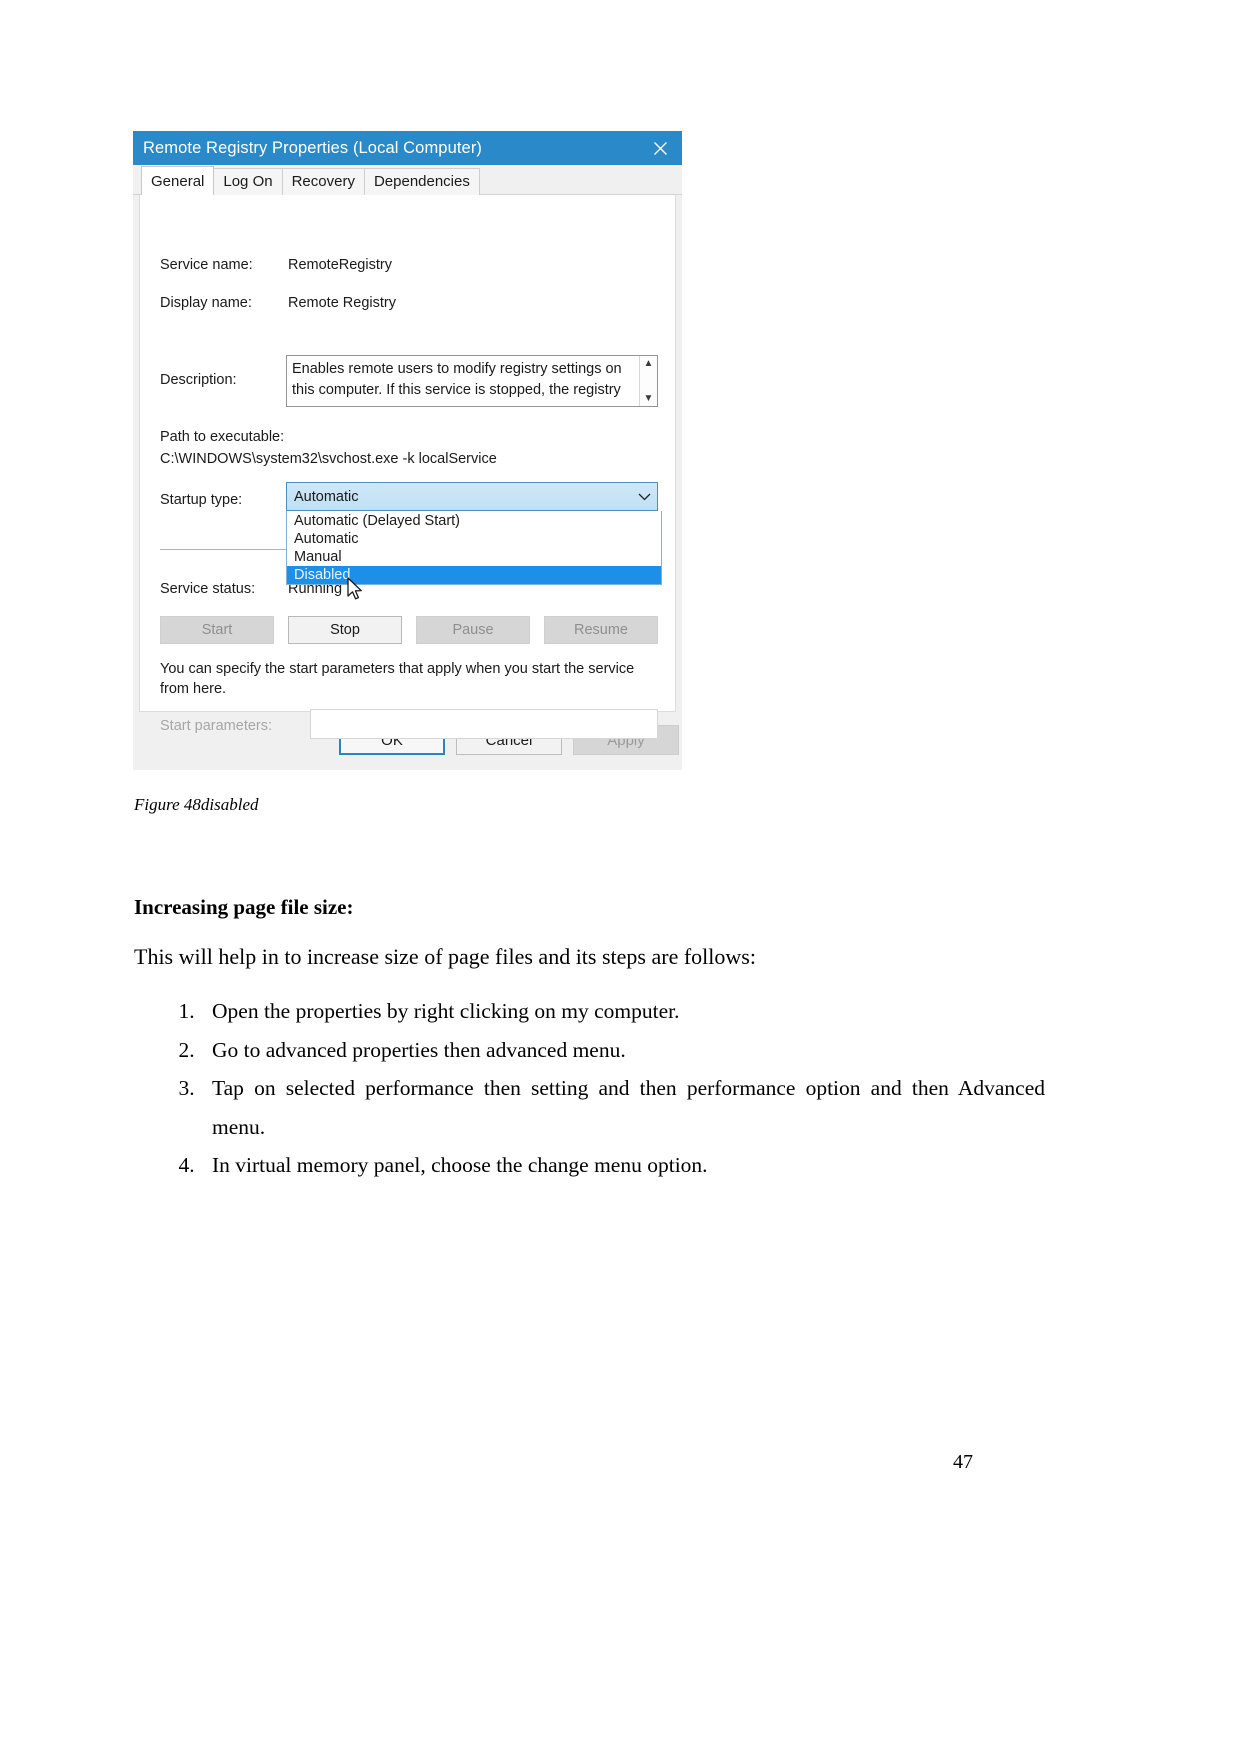 The width and height of the screenshot is (1241, 1754). I want to click on start-parameters-input, so click(484, 724).